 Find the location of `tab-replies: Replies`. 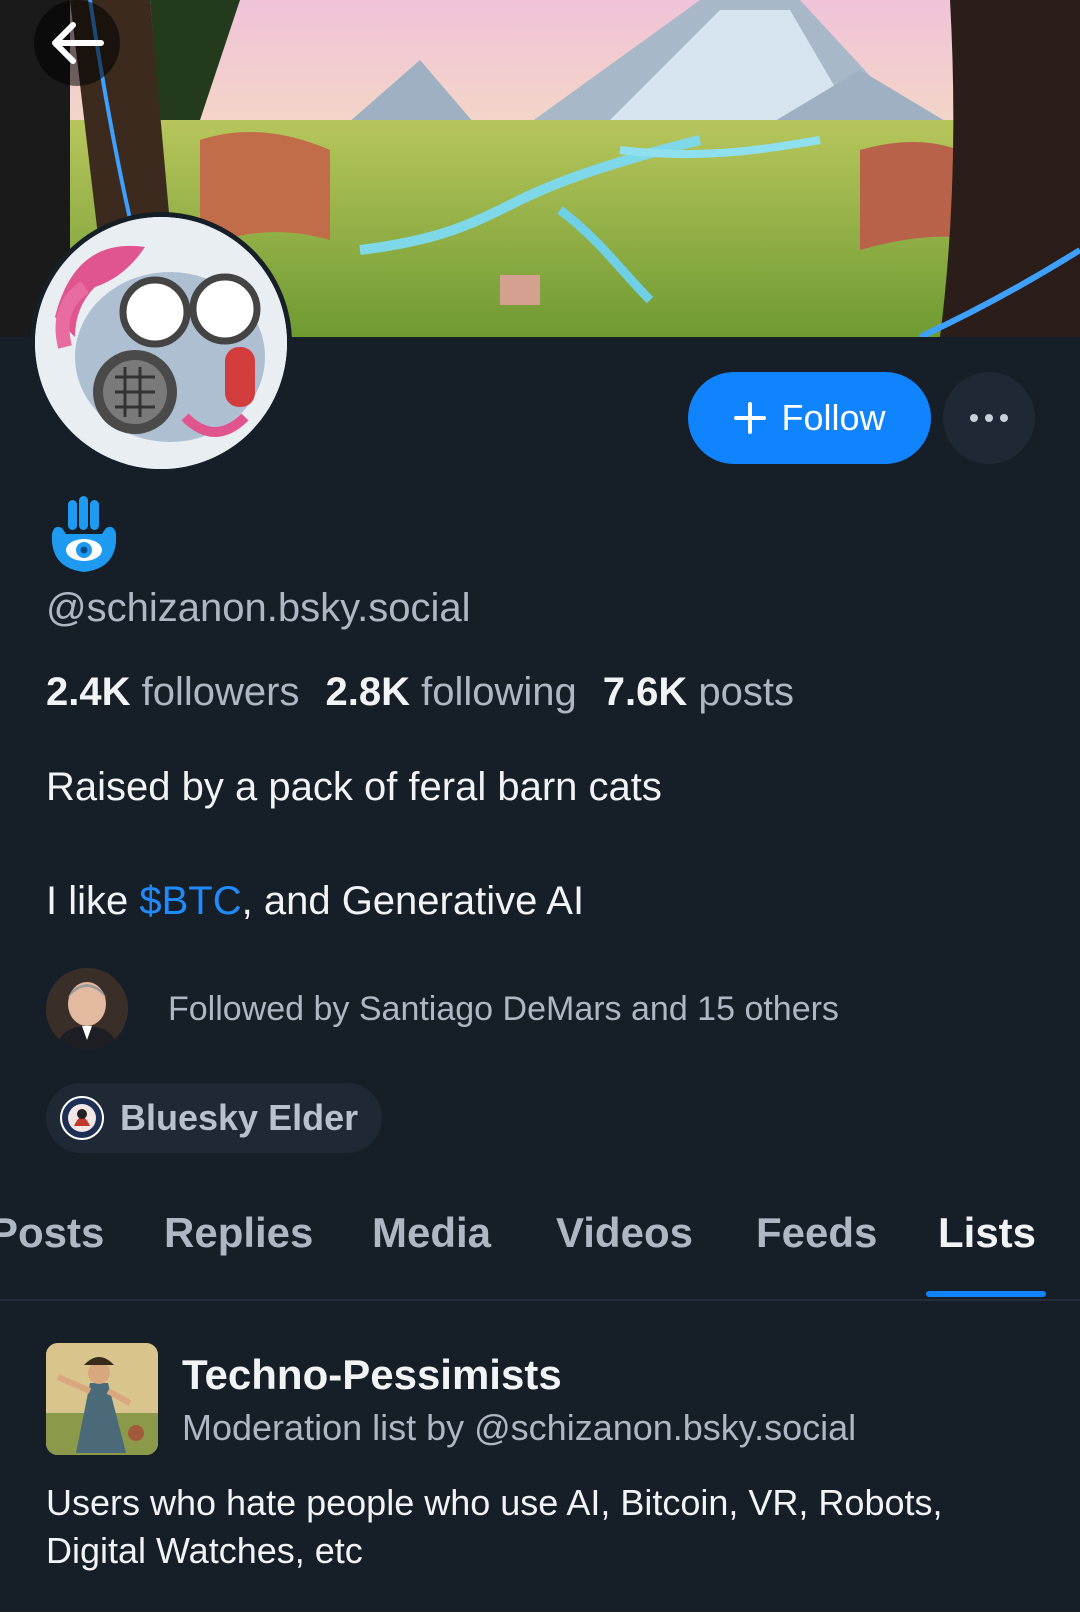

tab-replies: Replies is located at coordinates (238, 1233).